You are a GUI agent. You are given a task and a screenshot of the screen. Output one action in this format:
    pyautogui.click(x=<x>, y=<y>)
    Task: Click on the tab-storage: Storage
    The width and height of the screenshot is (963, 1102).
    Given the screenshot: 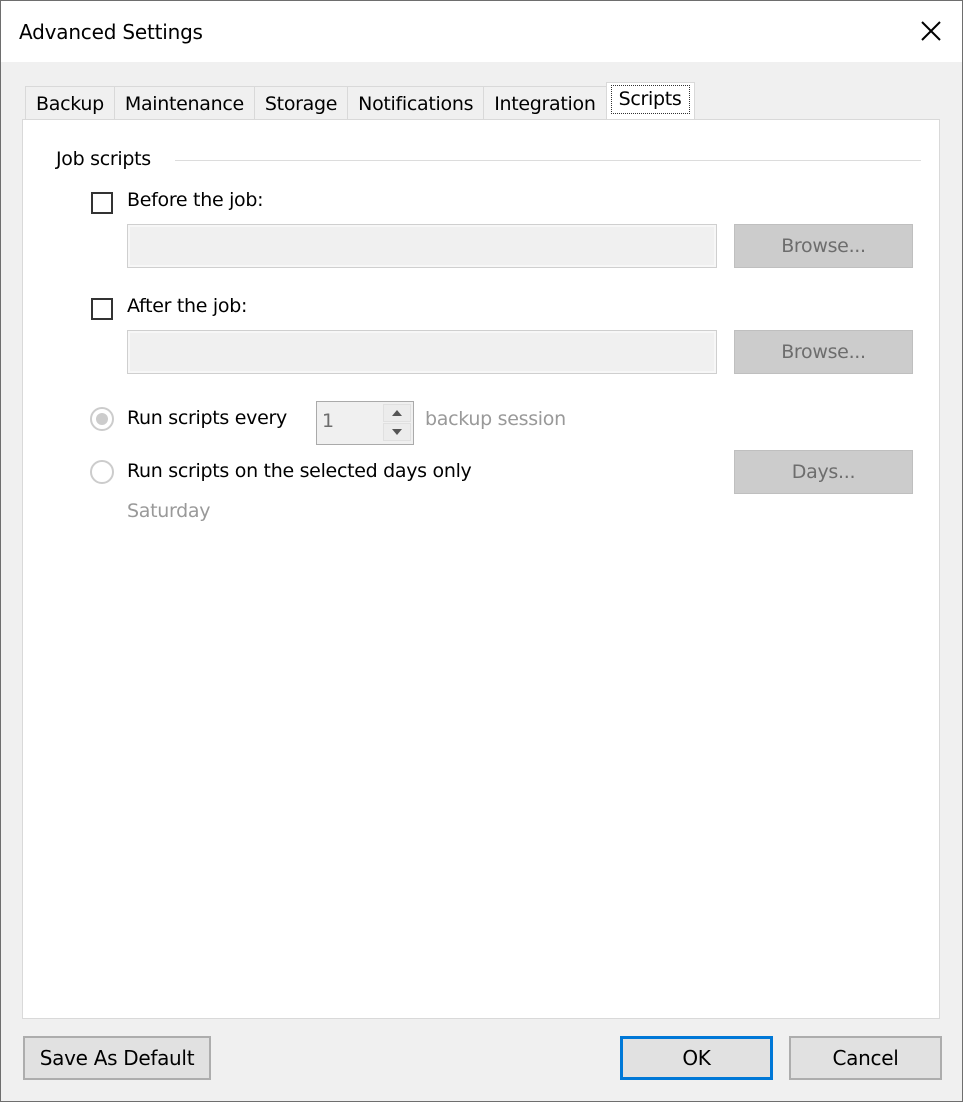 What is the action you would take?
    pyautogui.click(x=301, y=103)
    